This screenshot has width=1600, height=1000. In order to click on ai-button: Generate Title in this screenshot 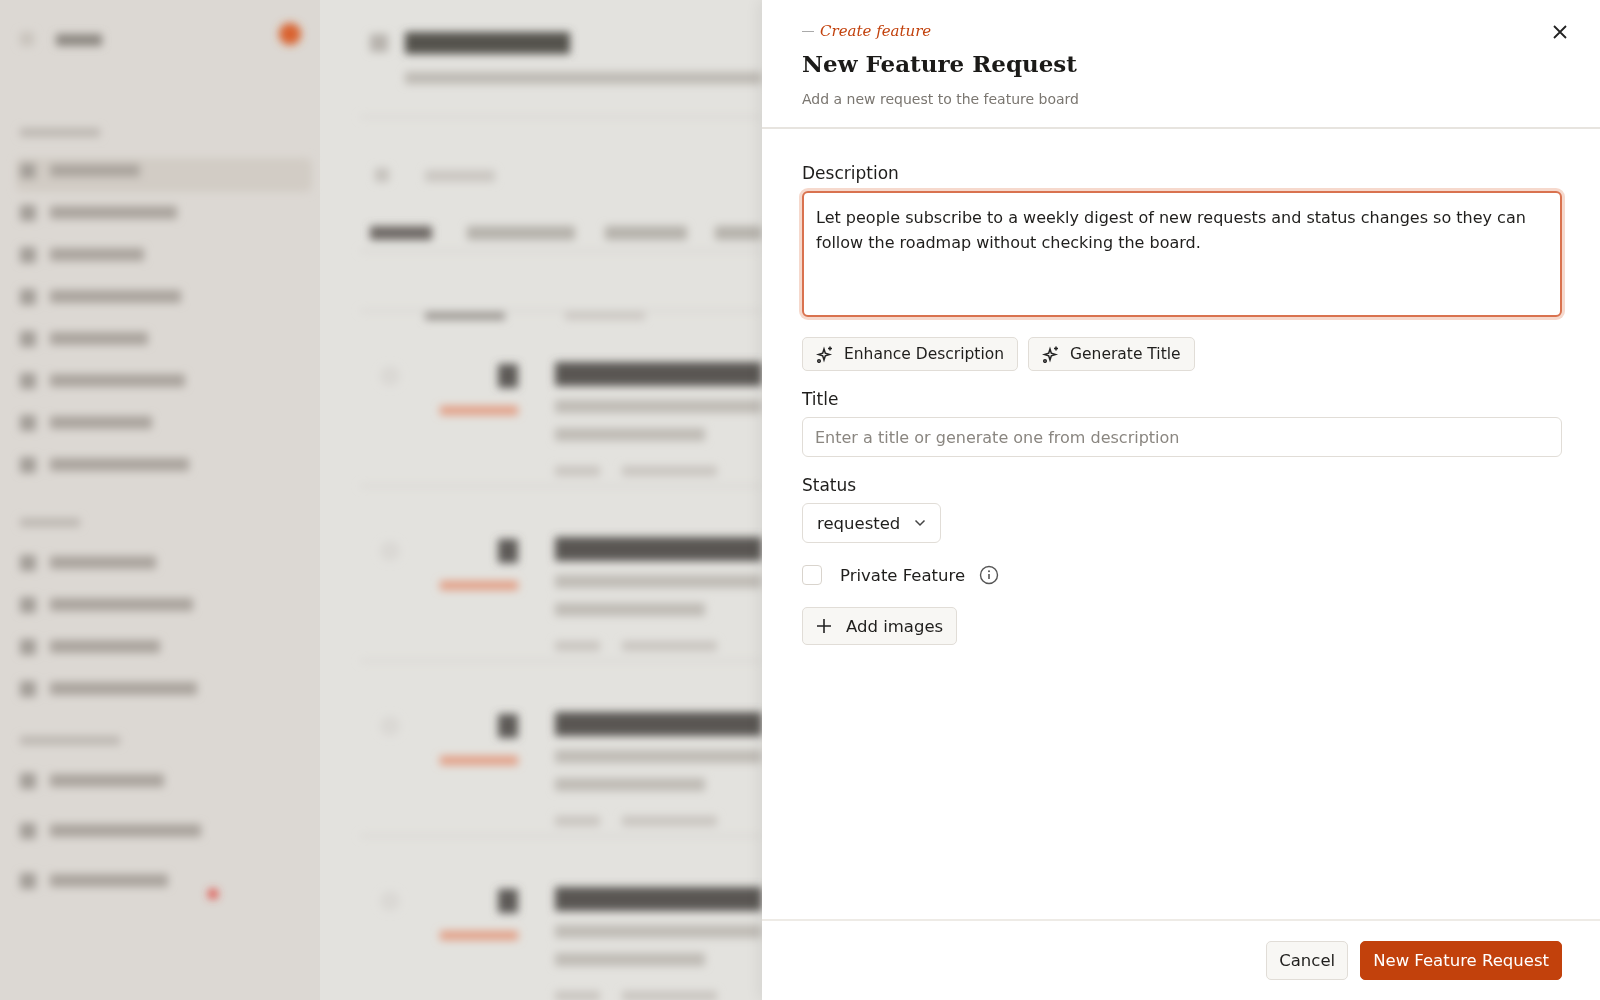, I will do `click(1111, 354)`.